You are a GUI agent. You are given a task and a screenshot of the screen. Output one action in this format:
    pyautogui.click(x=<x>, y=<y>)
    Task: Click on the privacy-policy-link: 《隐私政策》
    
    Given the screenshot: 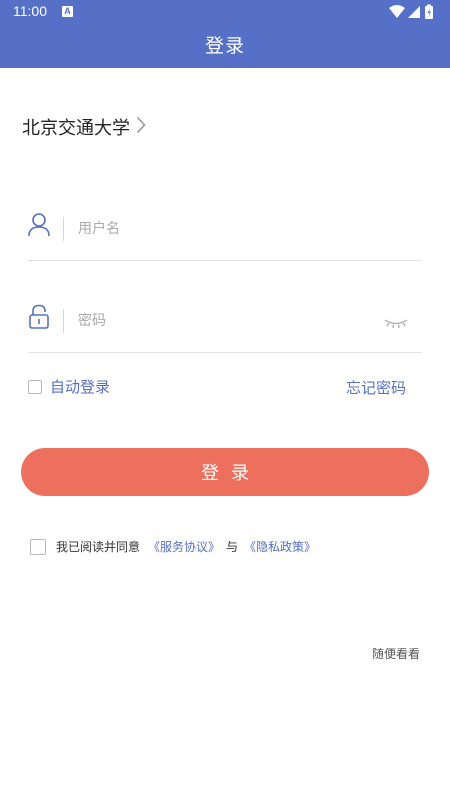 What is the action you would take?
    pyautogui.click(x=280, y=546)
    